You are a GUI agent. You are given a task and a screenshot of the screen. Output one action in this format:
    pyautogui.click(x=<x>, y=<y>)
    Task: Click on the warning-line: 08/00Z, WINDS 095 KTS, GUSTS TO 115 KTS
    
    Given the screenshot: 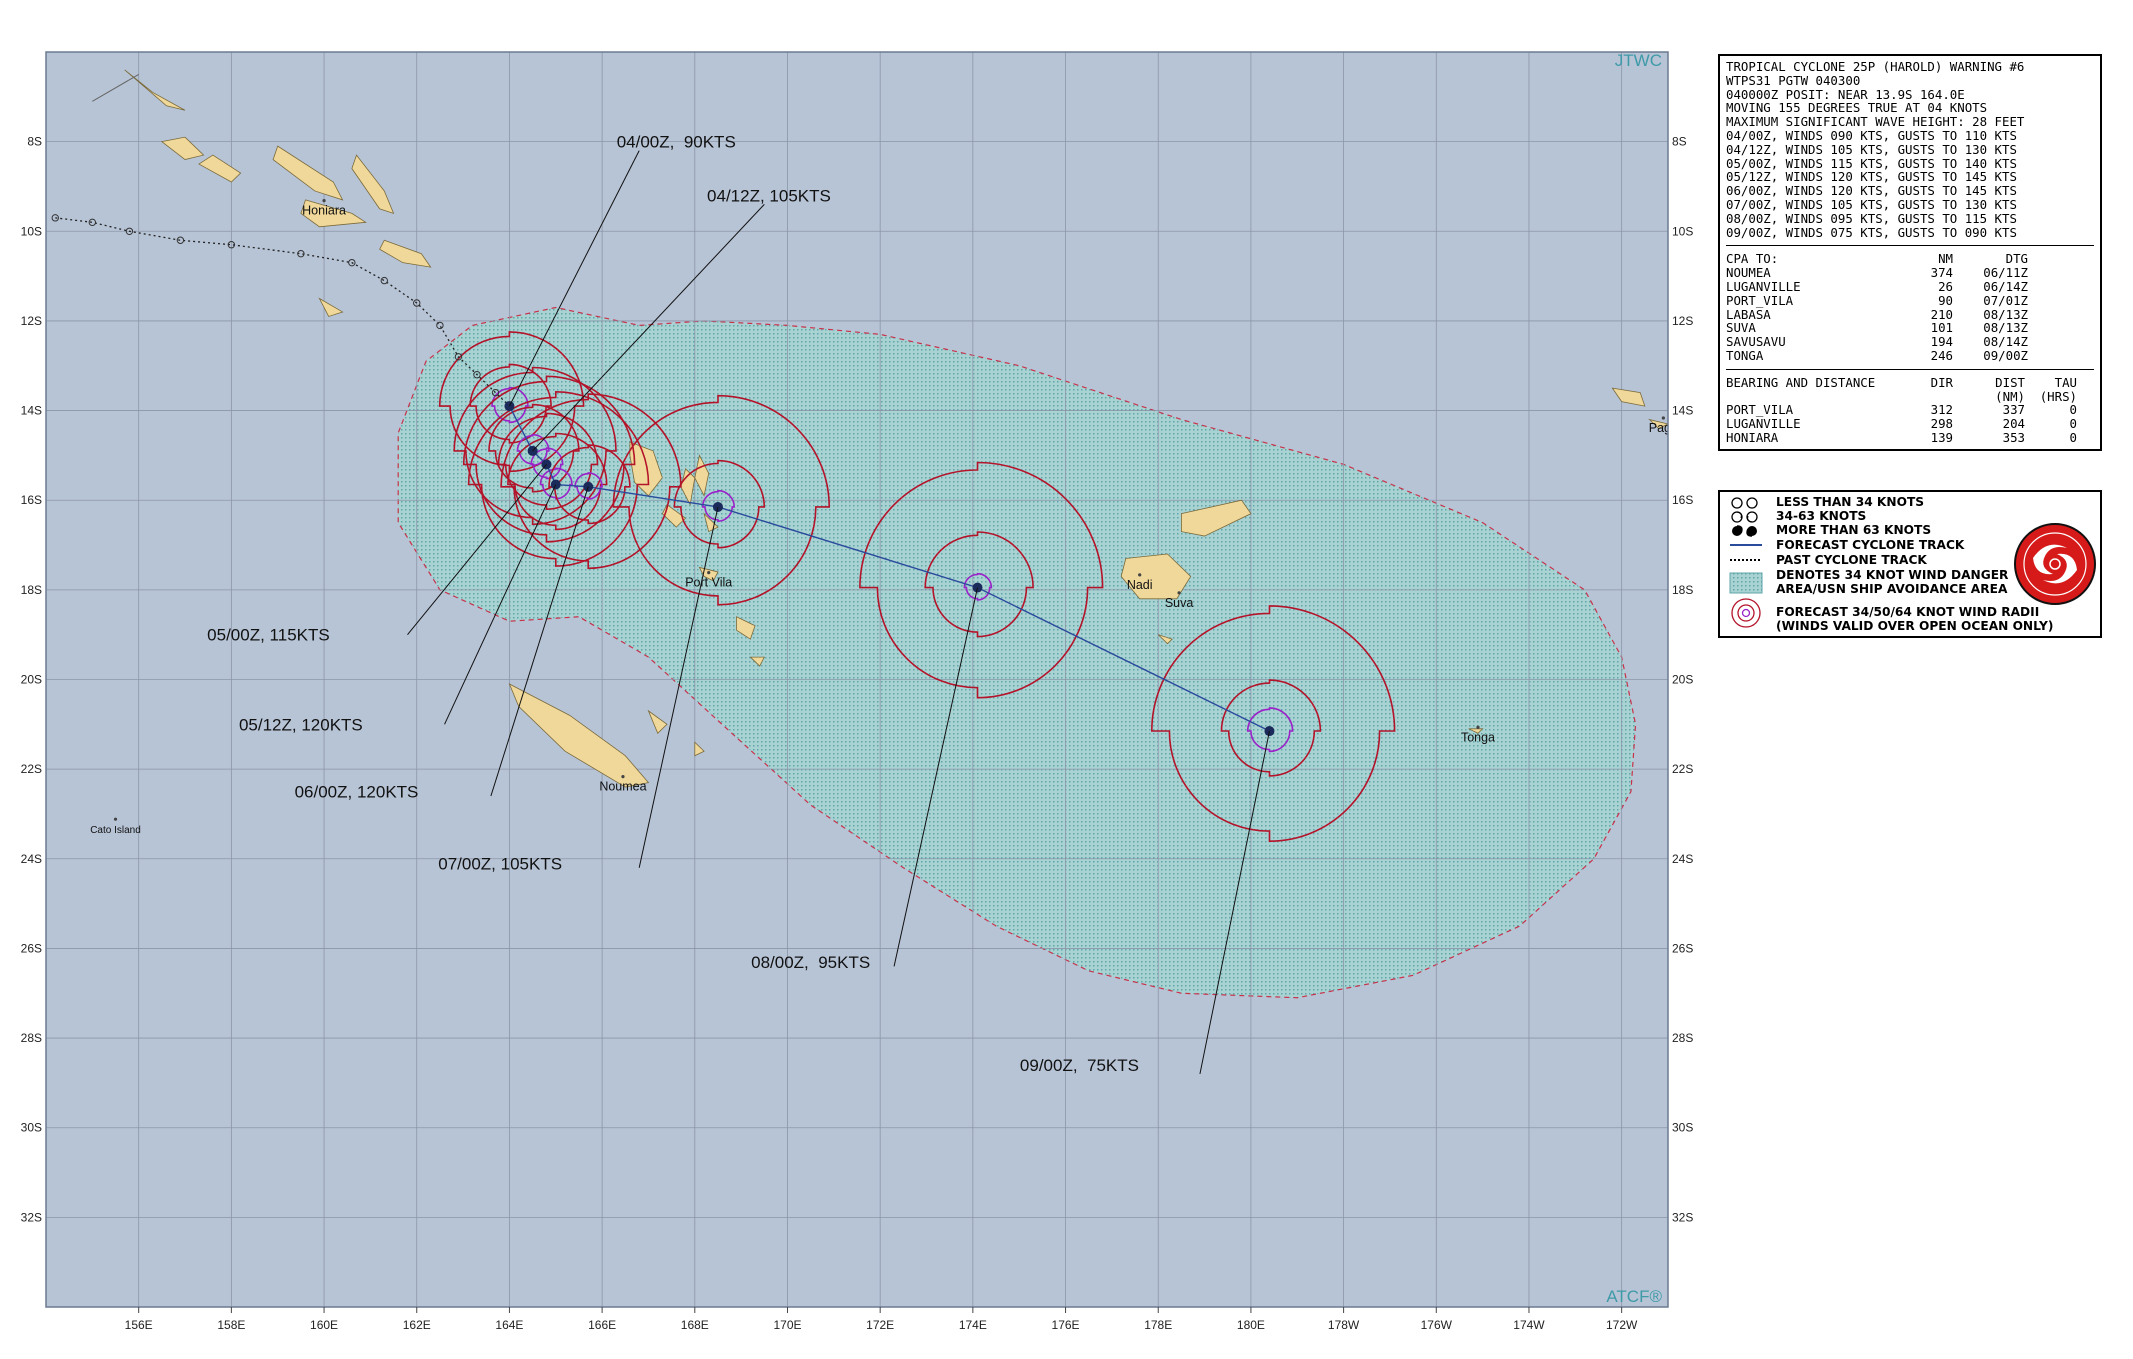 What is the action you would take?
    pyautogui.click(x=1871, y=218)
    